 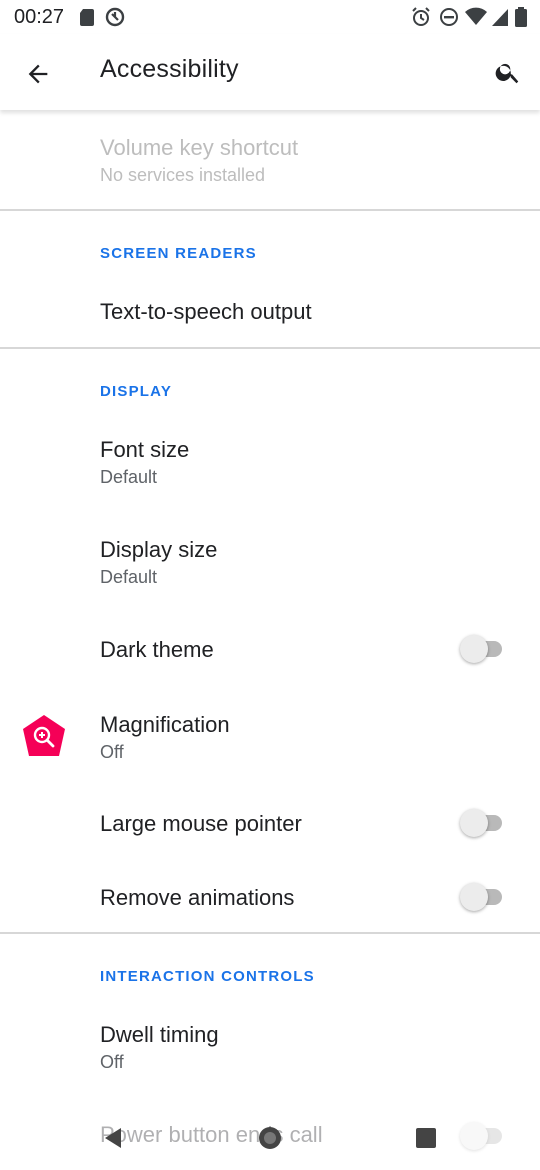 What do you see at coordinates (270, 738) in the screenshot?
I see `magnification-item: Magnification Off` at bounding box center [270, 738].